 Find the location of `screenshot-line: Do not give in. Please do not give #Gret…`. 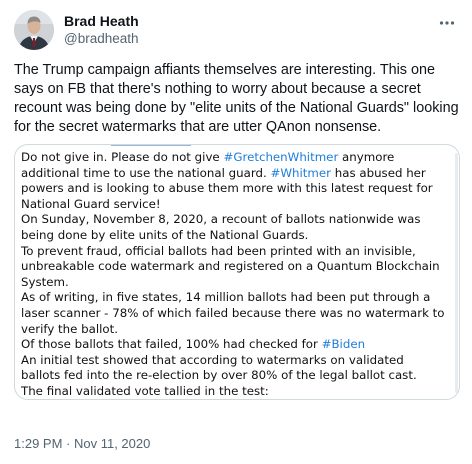

screenshot-line: Do not give in. Please do not give #Gret… is located at coordinates (235, 158).